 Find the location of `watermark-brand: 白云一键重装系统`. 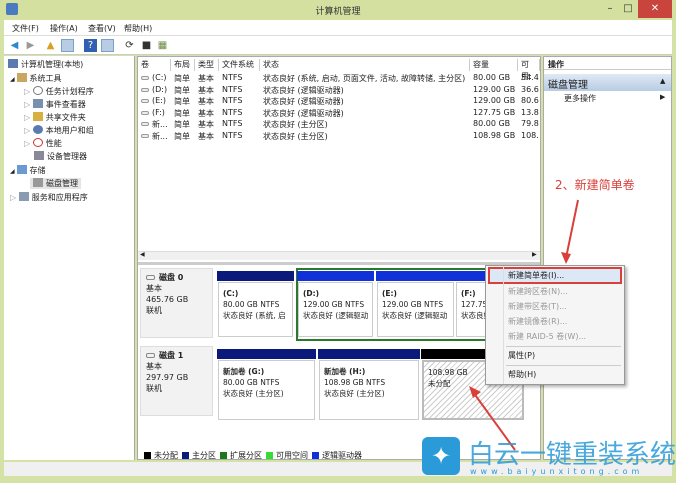

watermark-brand: 白云一键重装系统 is located at coordinates (572, 455).